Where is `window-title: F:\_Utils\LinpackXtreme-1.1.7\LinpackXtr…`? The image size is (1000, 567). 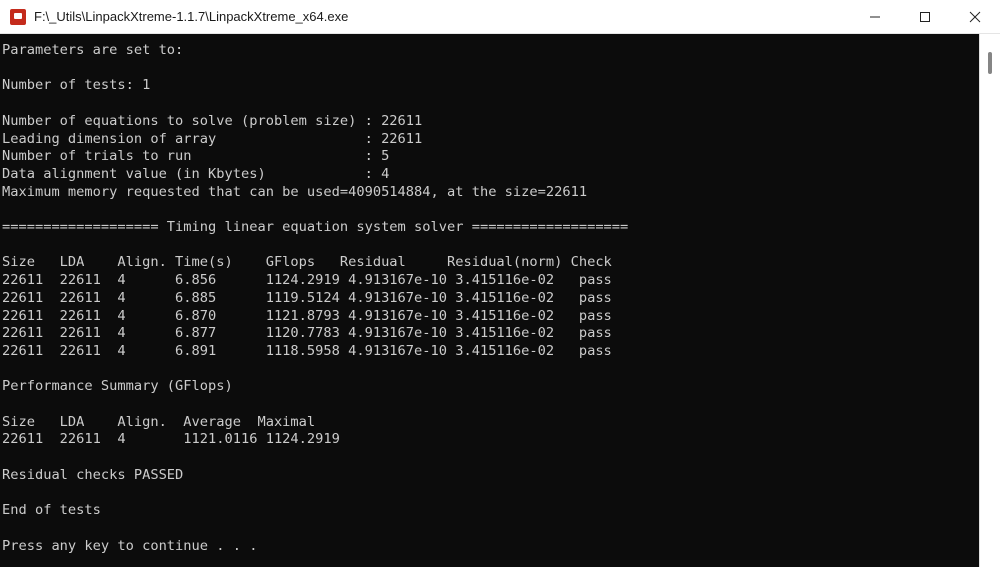 window-title: F:\_Utils\LinpackXtreme-1.1.7\LinpackXtr… is located at coordinates (191, 16).